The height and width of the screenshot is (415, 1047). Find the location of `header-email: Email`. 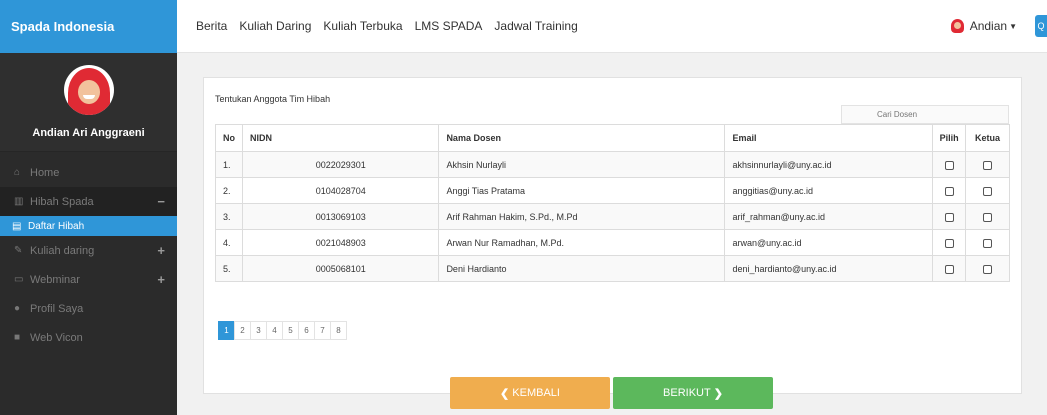

header-email: Email is located at coordinates (829, 138).